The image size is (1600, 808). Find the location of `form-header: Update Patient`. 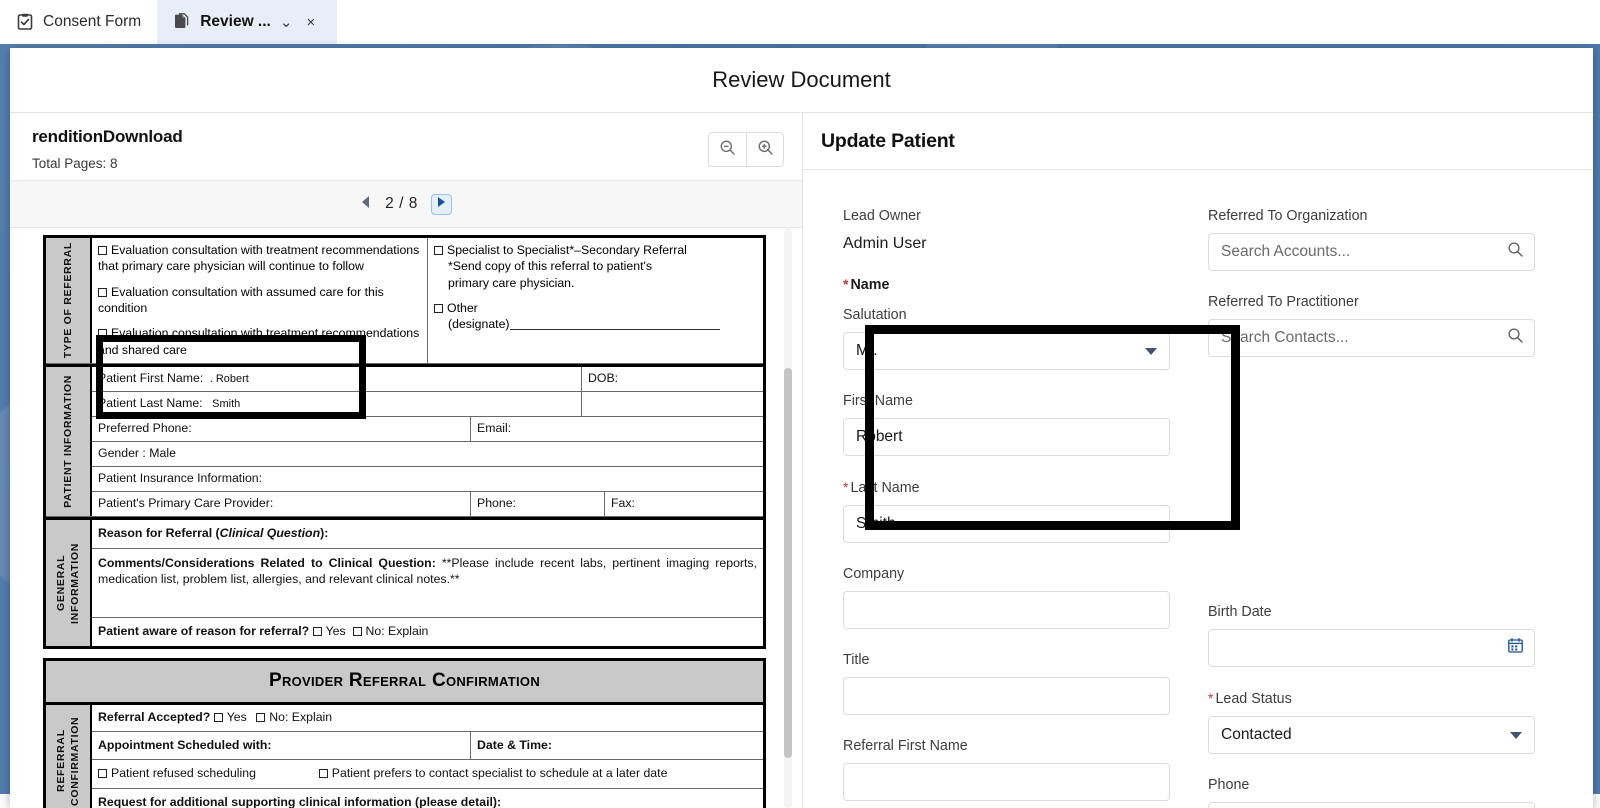

form-header: Update Patient is located at coordinates (1198, 141).